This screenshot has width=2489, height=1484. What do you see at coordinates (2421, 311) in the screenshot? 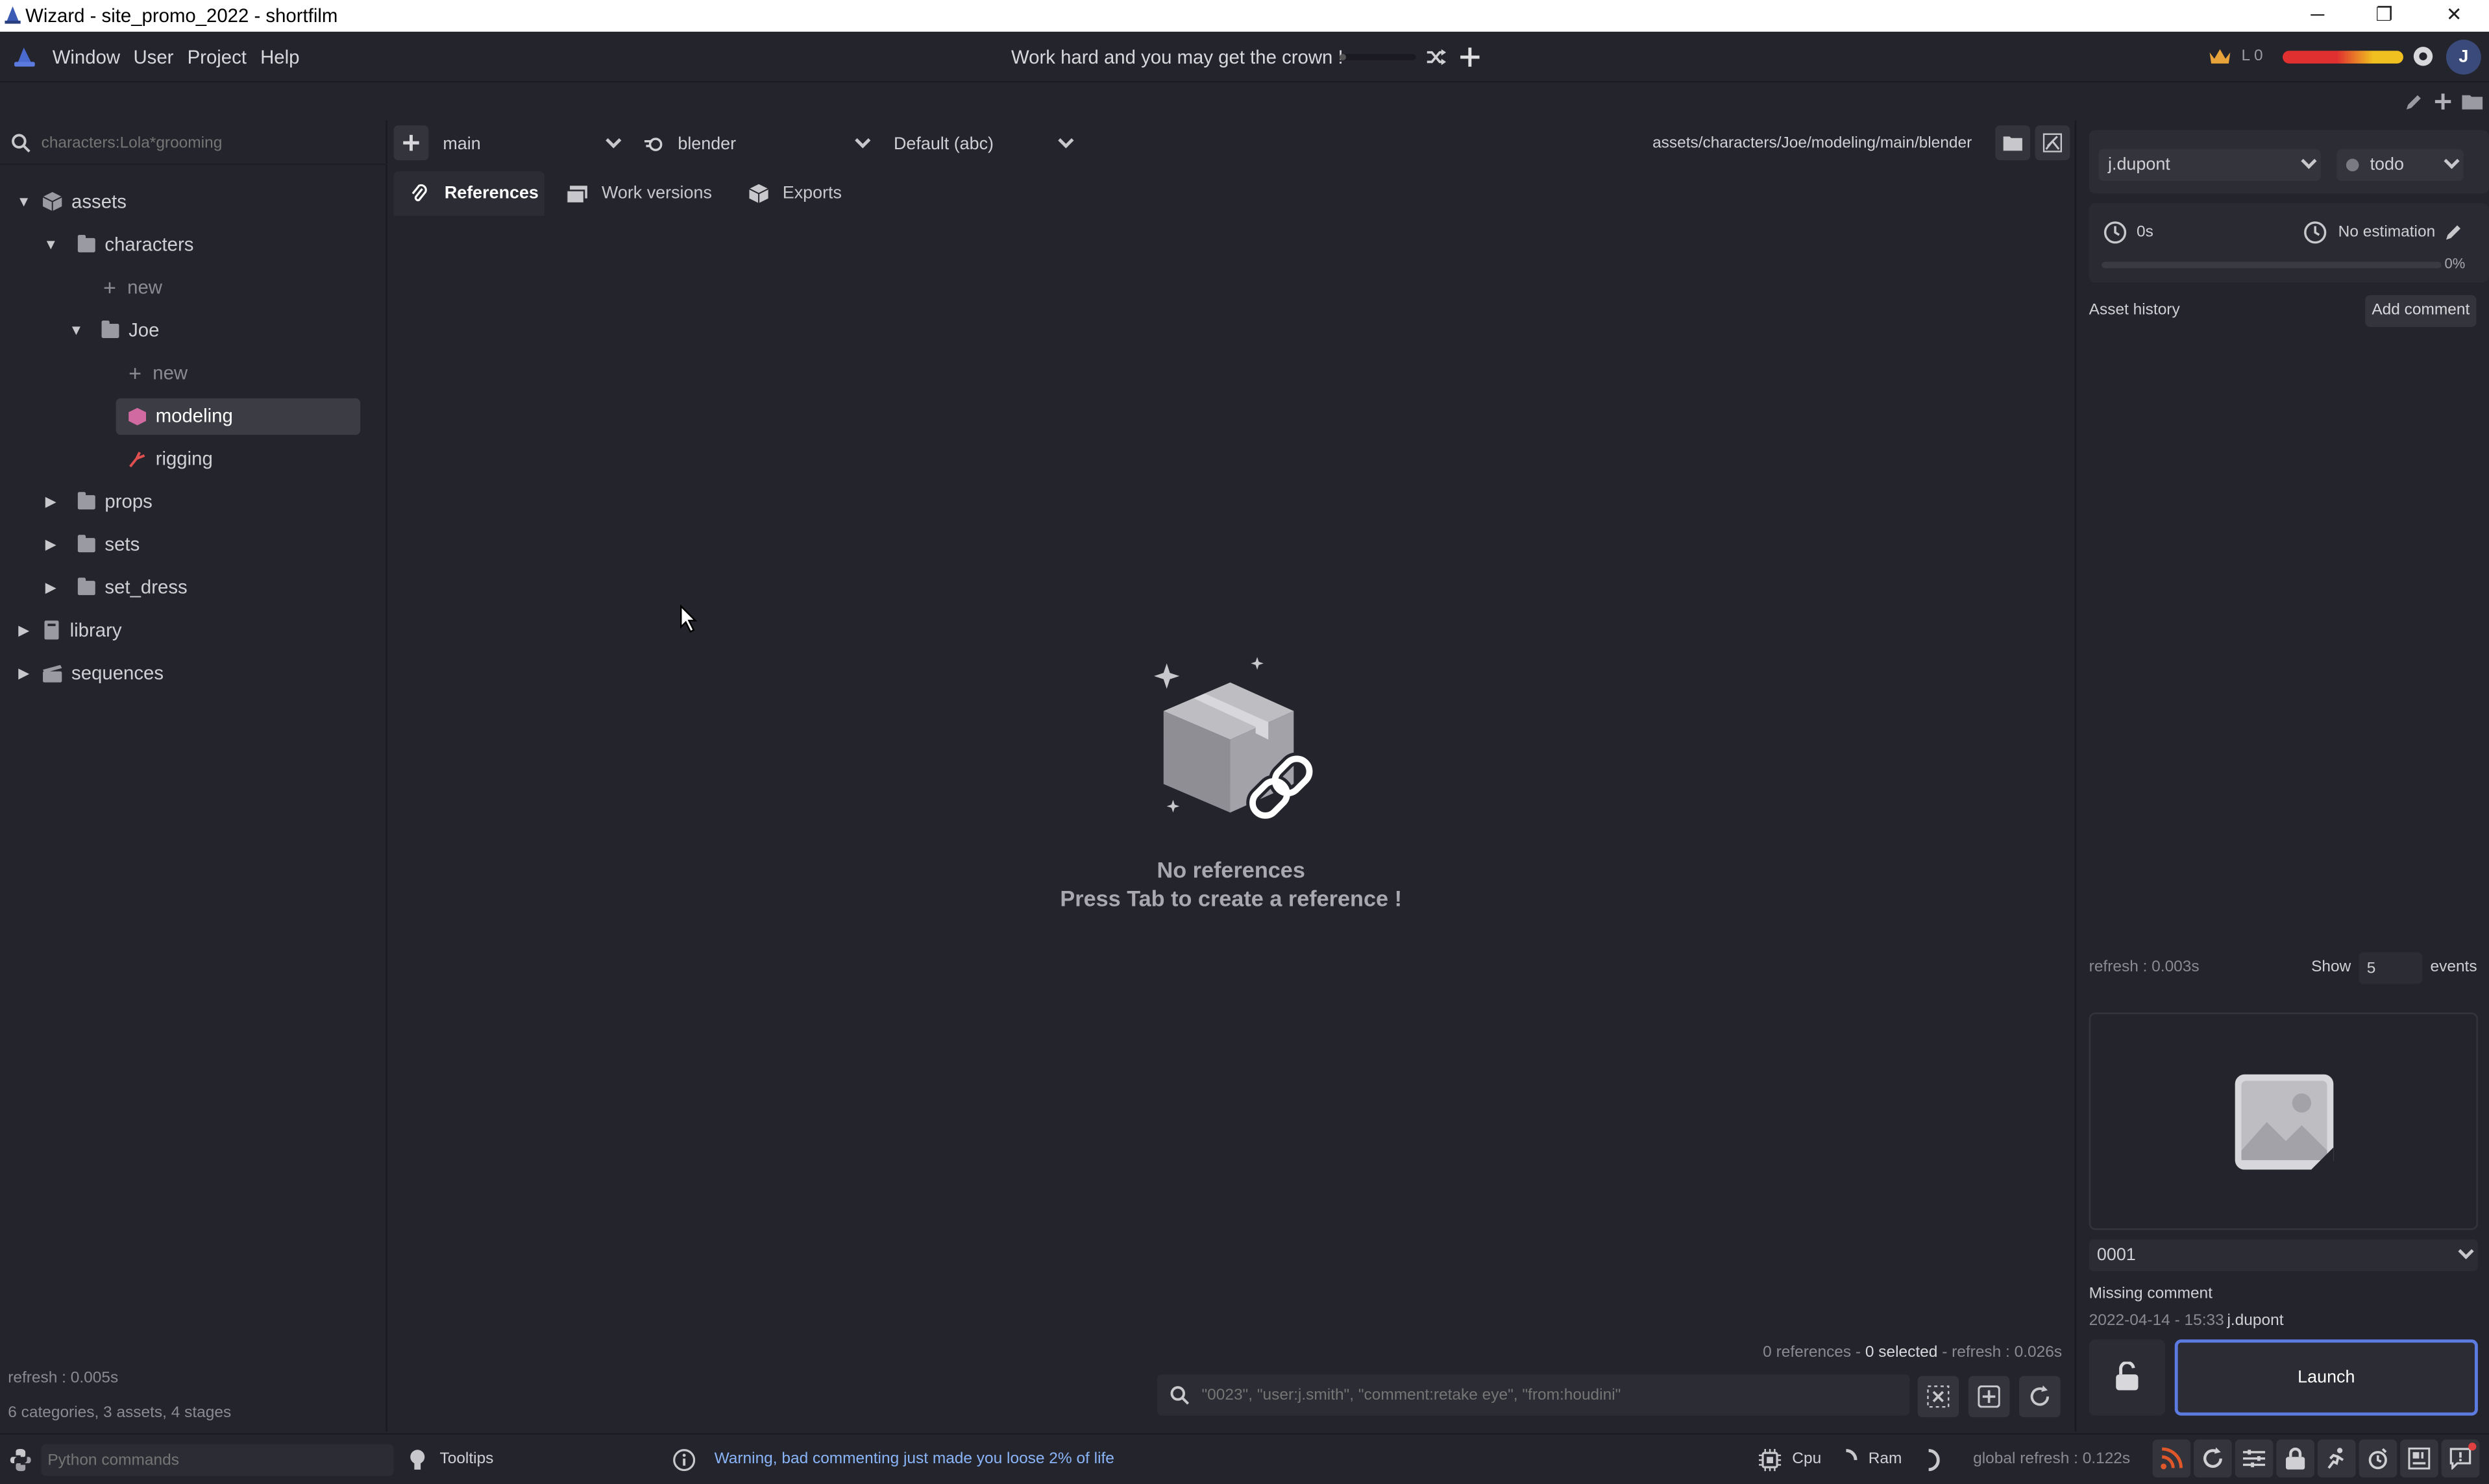
I see `add-comment-button: Add comment` at bounding box center [2421, 311].